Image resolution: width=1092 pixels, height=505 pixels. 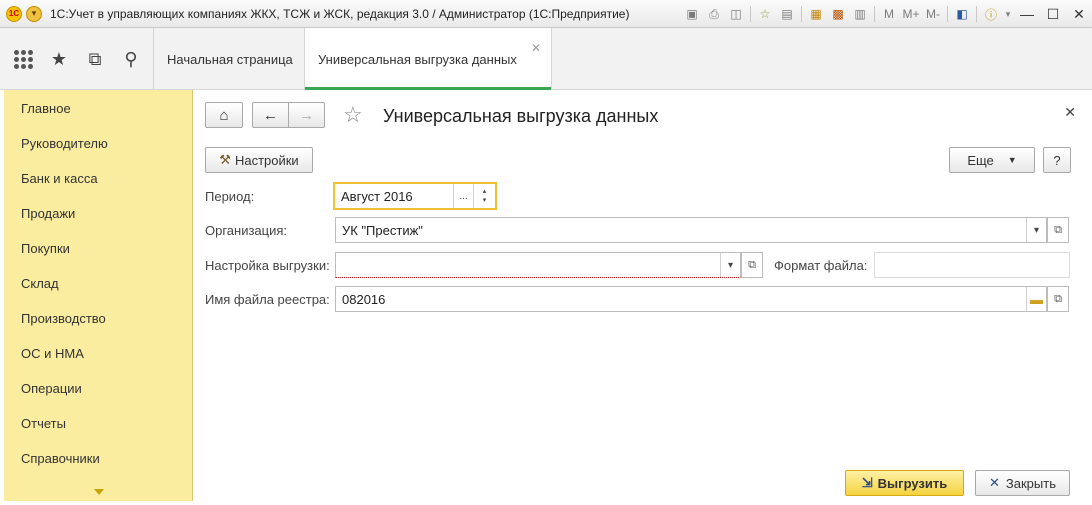 What do you see at coordinates (538, 265) in the screenshot?
I see `export-settings-field: ▾` at bounding box center [538, 265].